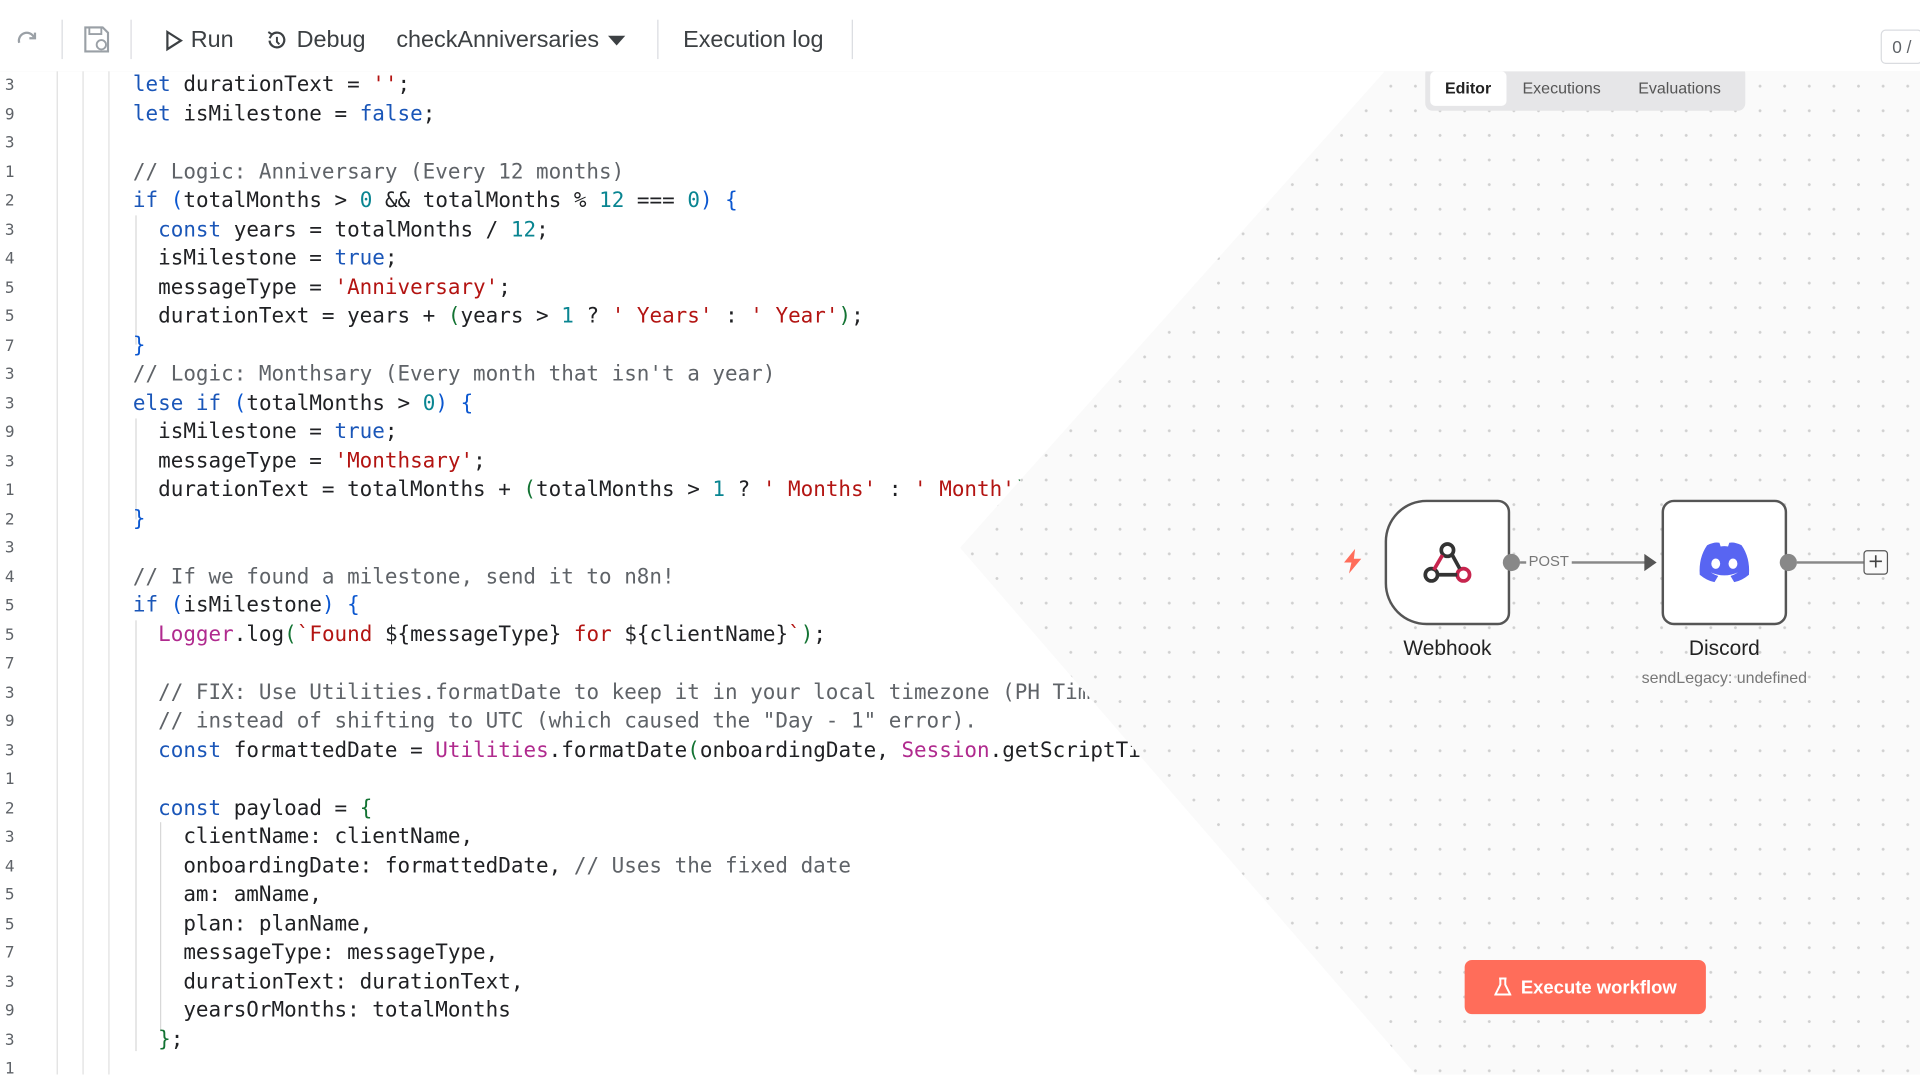 The image size is (1920, 1080). Describe the element at coordinates (309, 461) in the screenshot. I see `code-line: messageType = 'Monthsary';` at that location.